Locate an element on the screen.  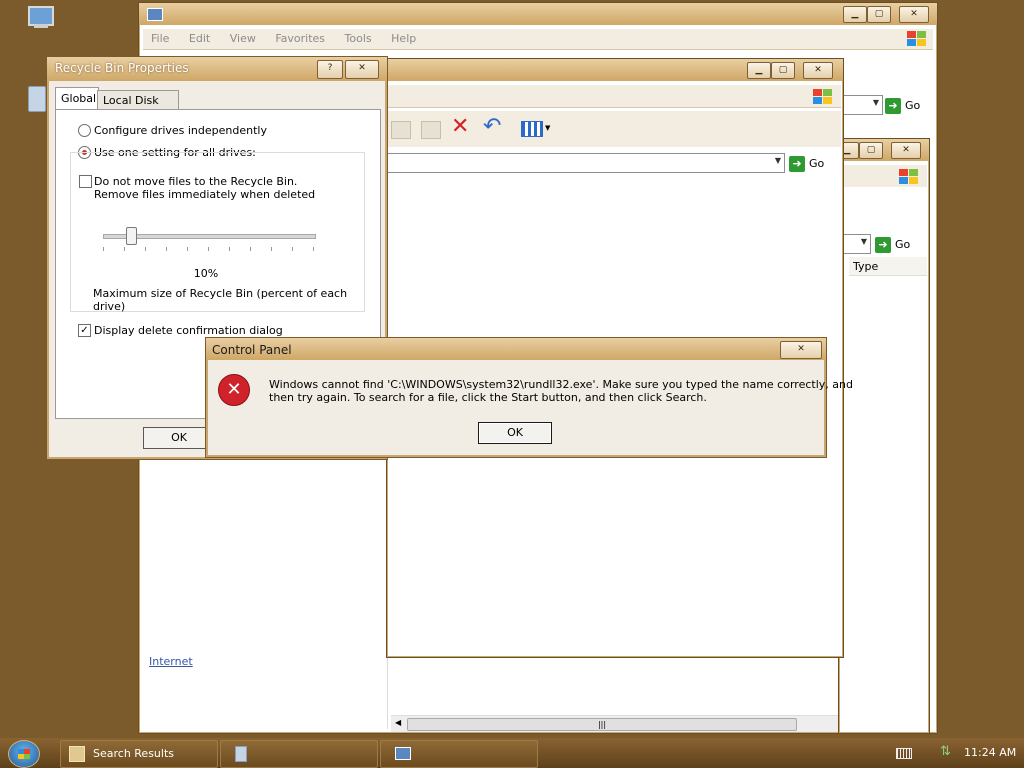
copy-to-icon is located at coordinates (431, 130).